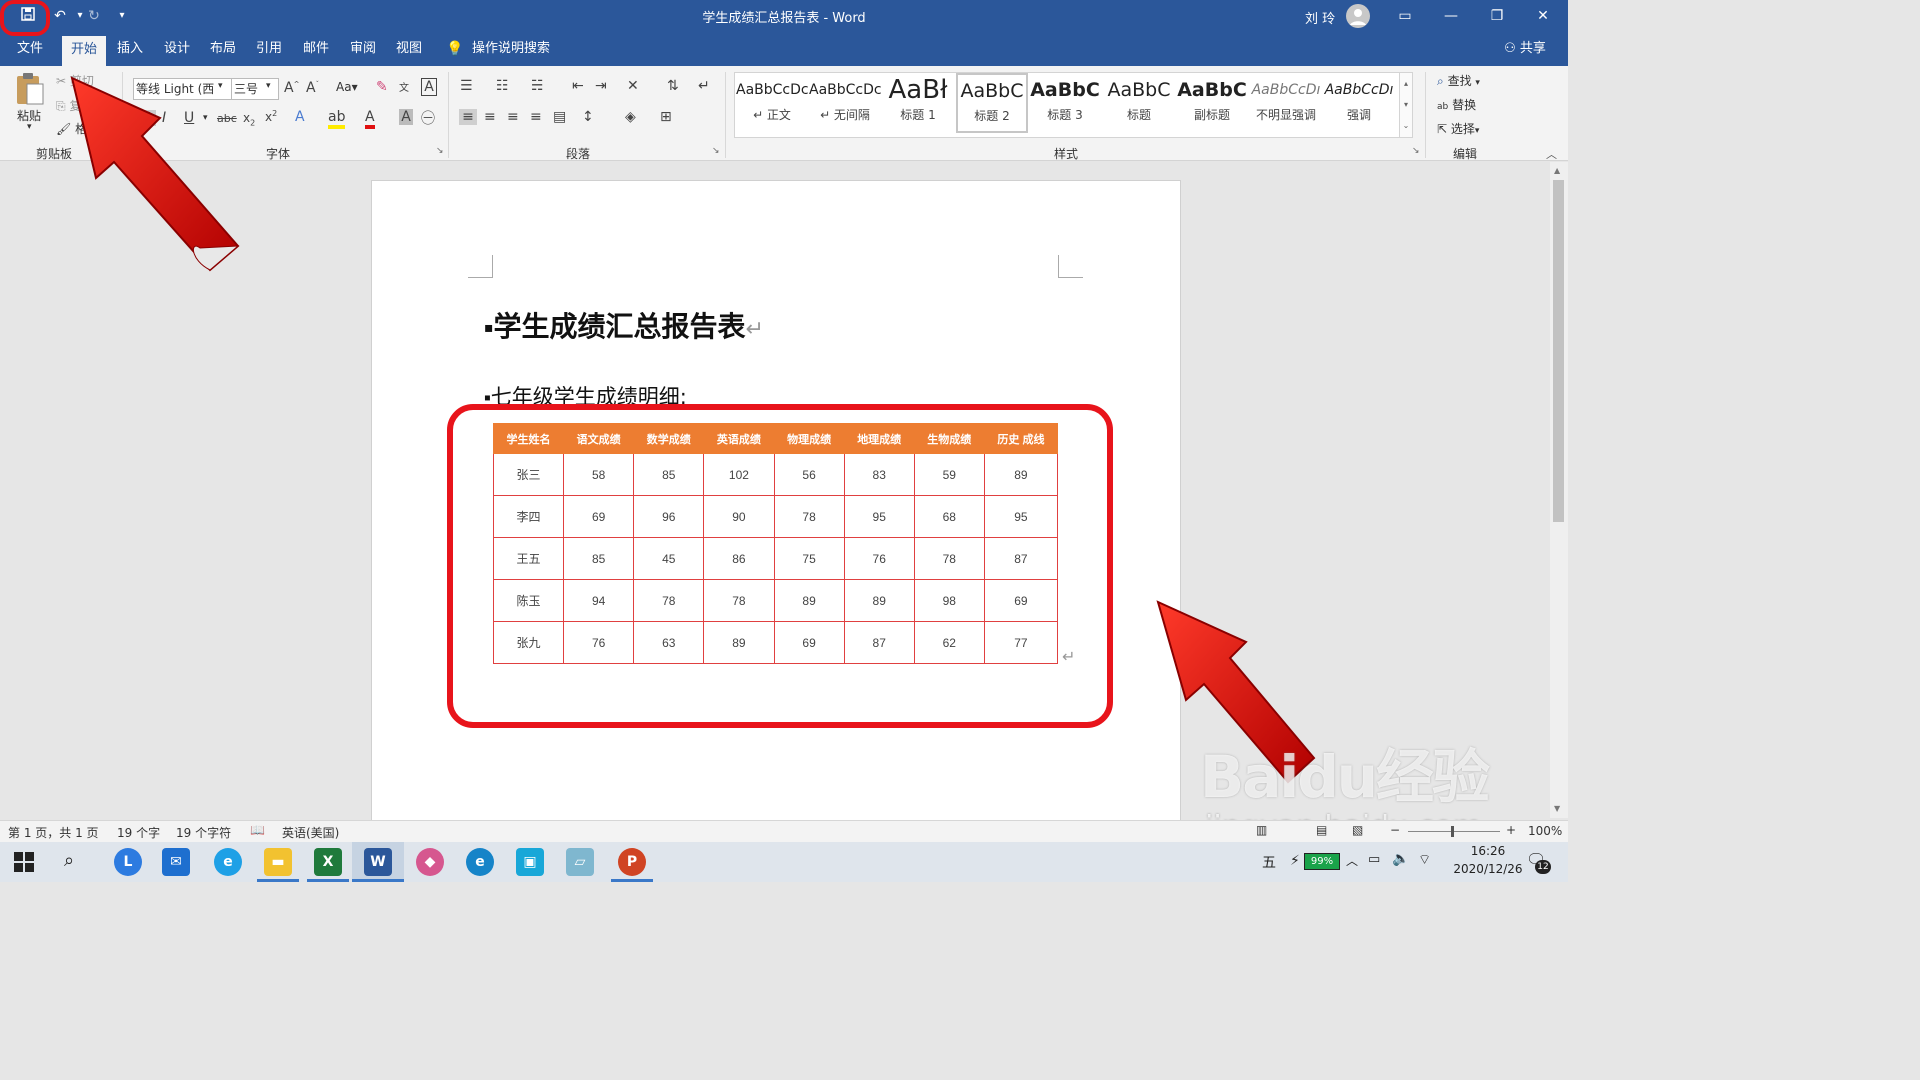 This screenshot has width=1920, height=1080. I want to click on style-heading-3: AaBbC 标题 3, so click(1065, 102).